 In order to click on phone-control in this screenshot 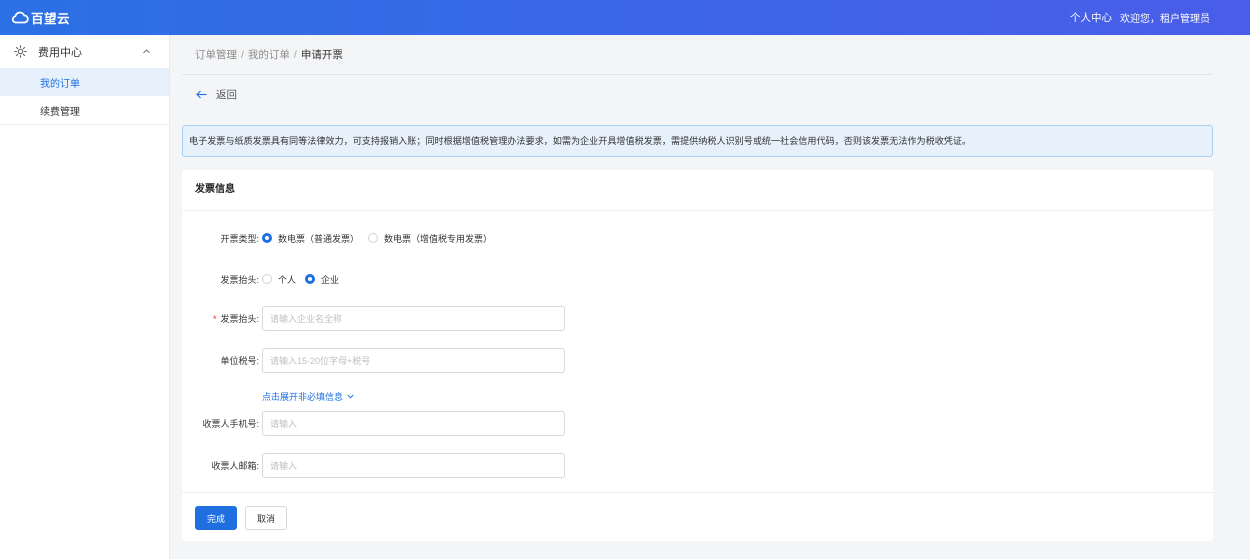, I will do `click(413, 423)`.